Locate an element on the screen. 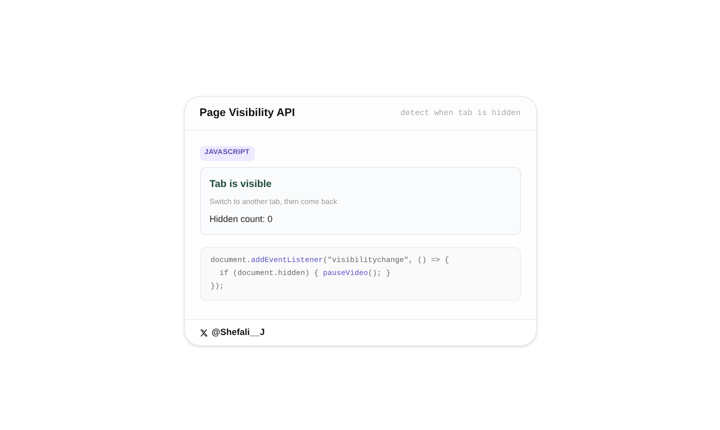  hidden-count: Hidden count: 0 is located at coordinates (242, 219).